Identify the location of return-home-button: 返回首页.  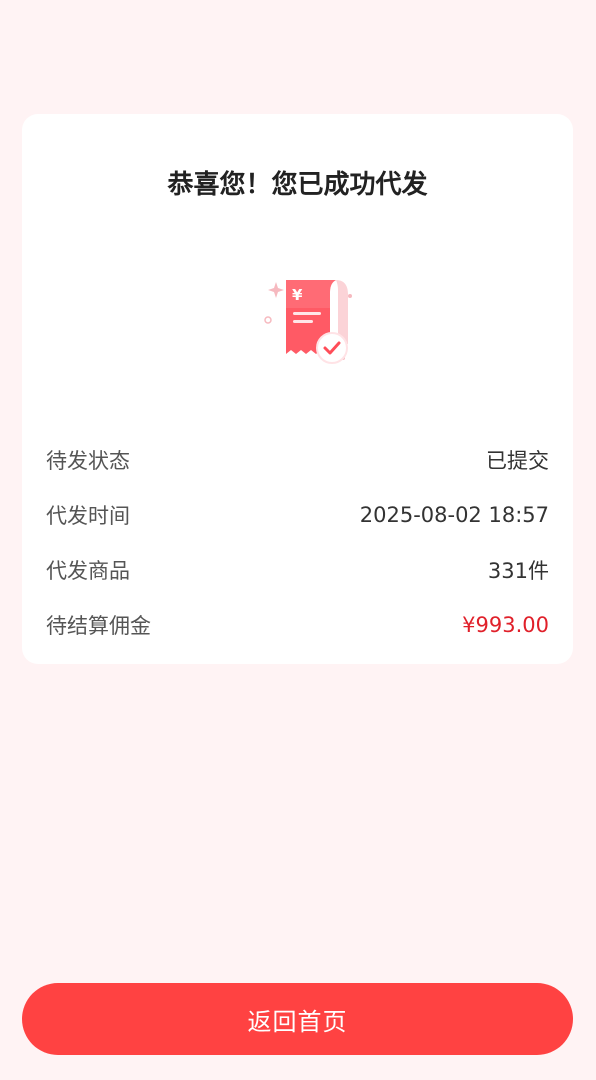
(297, 1019).